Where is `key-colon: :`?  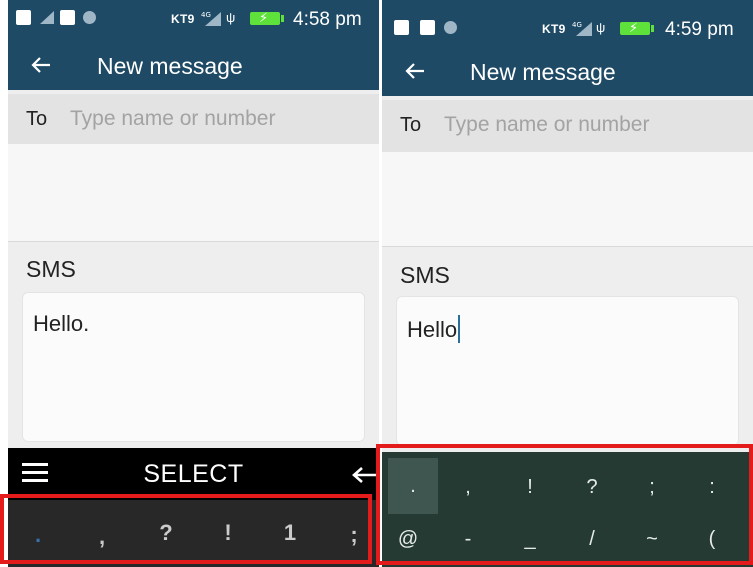
key-colon: : is located at coordinates (712, 487).